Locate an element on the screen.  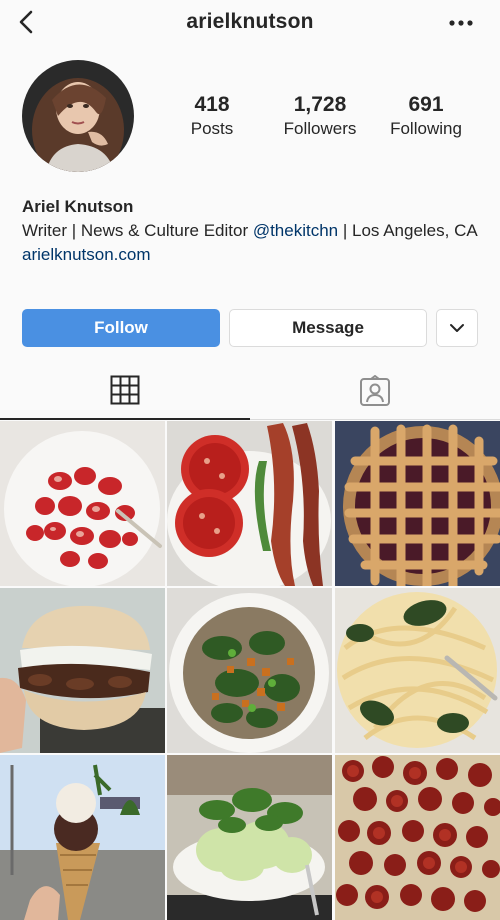
following-label: Following is located at coordinates (426, 128).